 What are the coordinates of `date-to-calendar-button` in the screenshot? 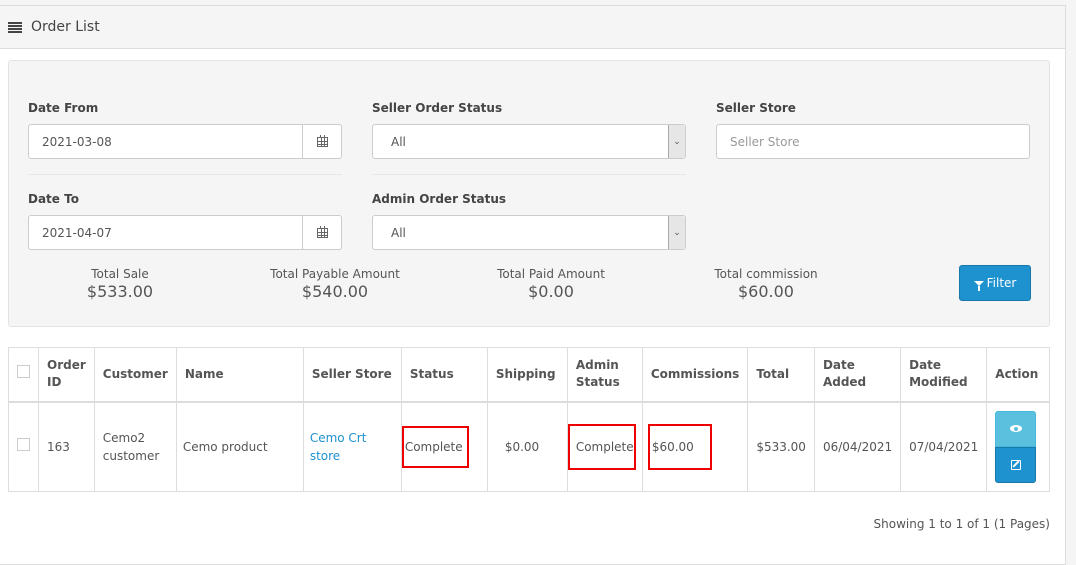 It's located at (321, 232).